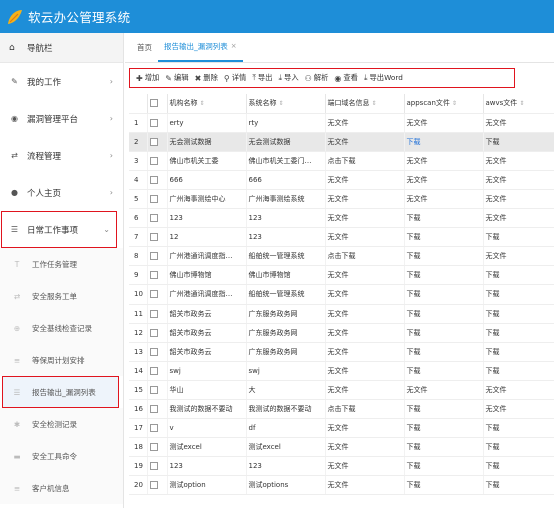  Describe the element at coordinates (383, 78) in the screenshot. I see `export-word-button: ⤓ 导出Word` at that location.